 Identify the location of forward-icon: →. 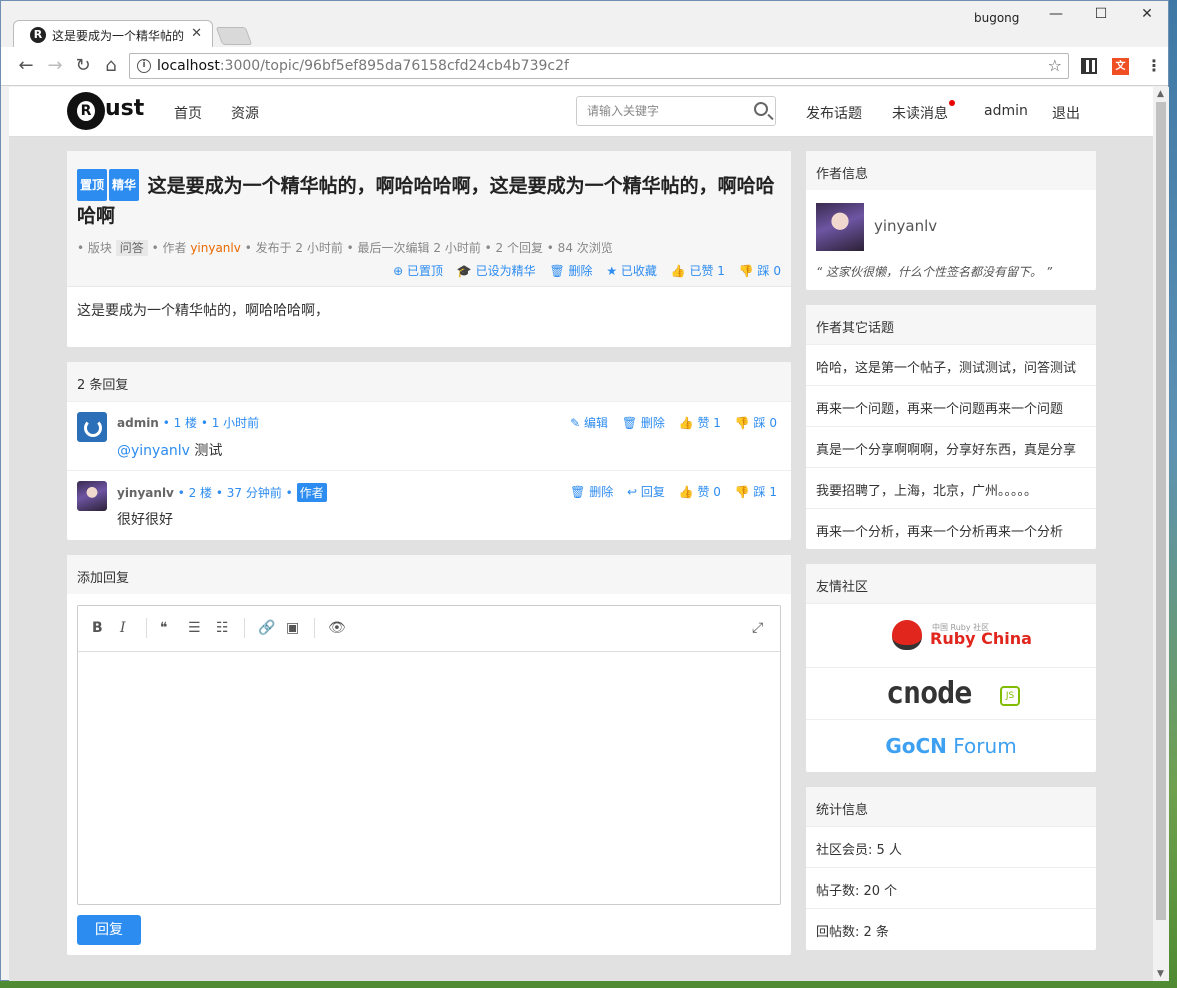
(55, 66).